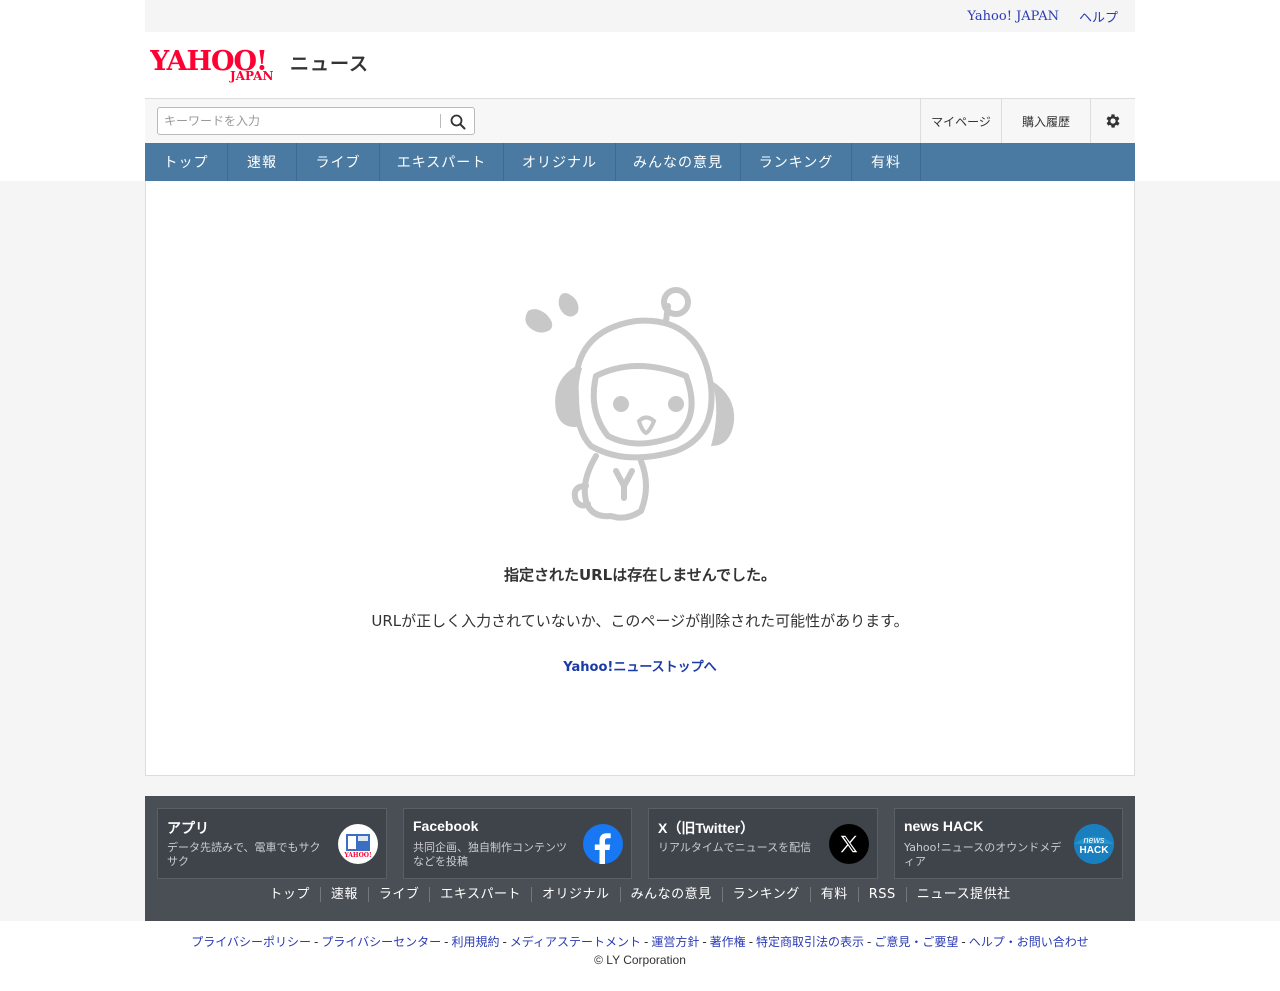 This screenshot has height=991, width=1280. I want to click on nav-breaking: 速報, so click(262, 162).